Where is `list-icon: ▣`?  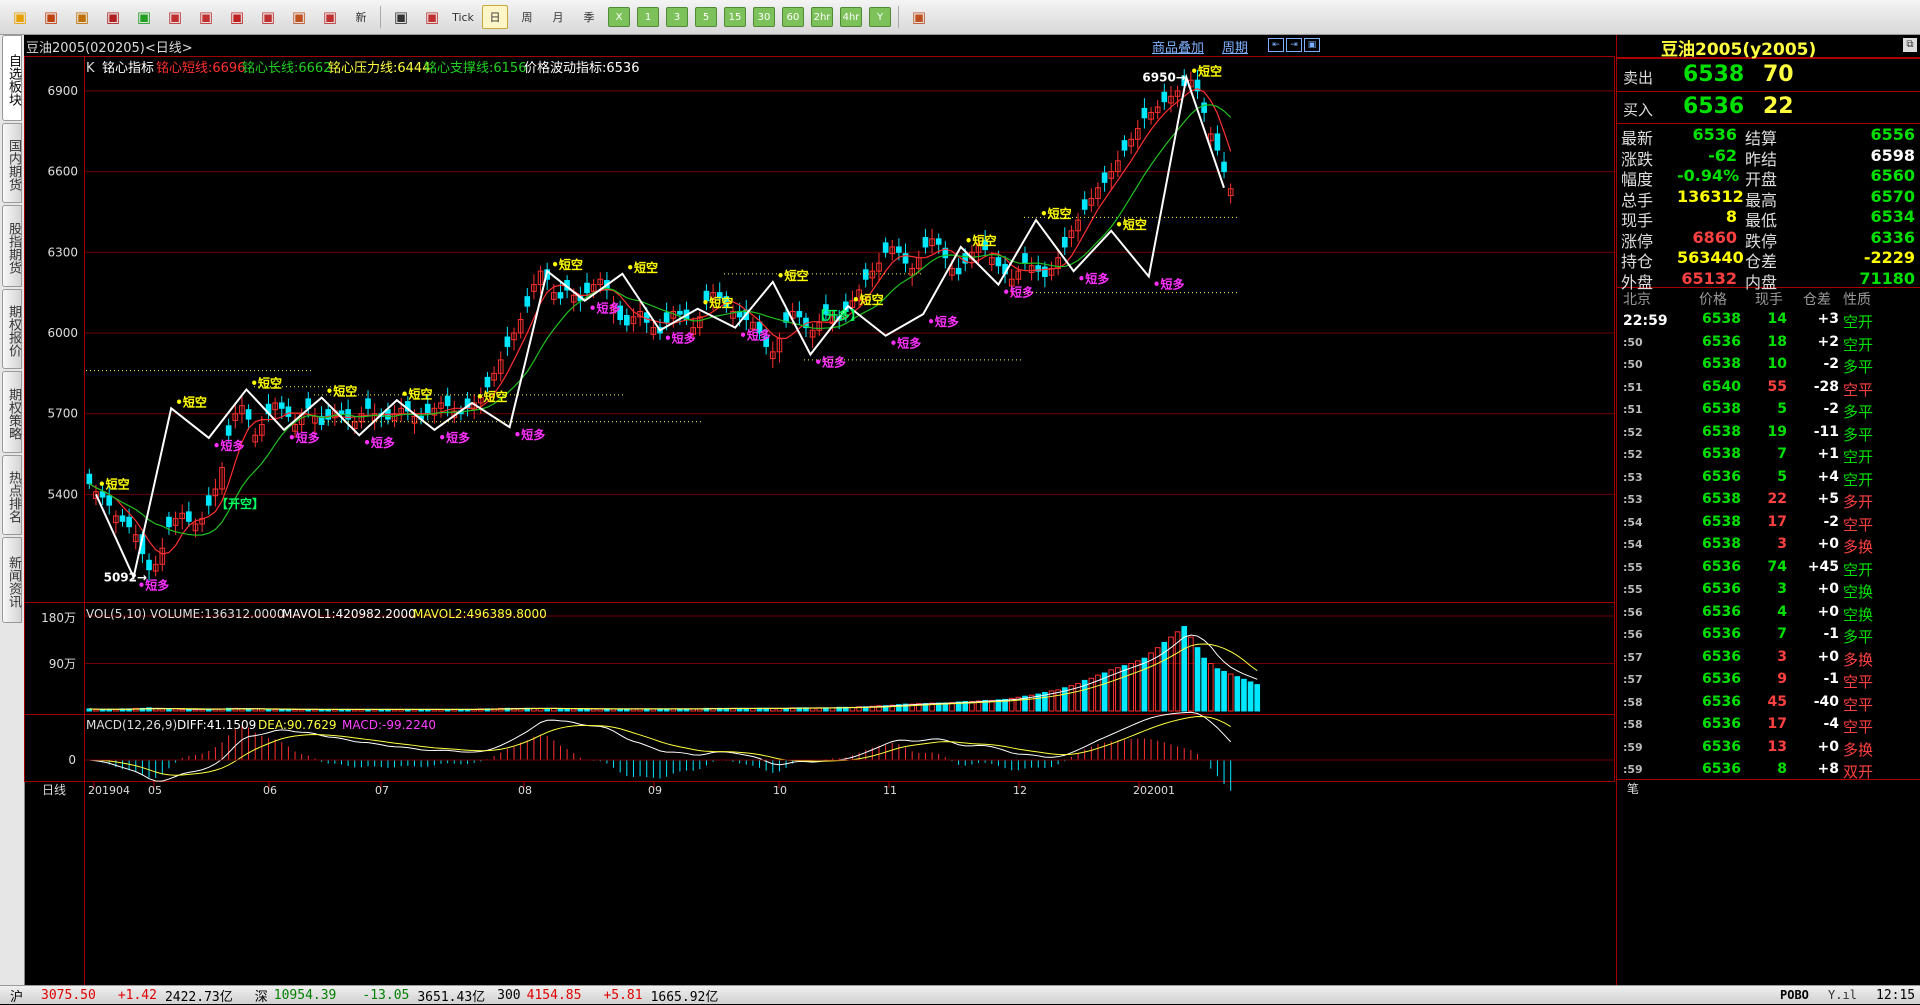 list-icon: ▣ is located at coordinates (113, 17).